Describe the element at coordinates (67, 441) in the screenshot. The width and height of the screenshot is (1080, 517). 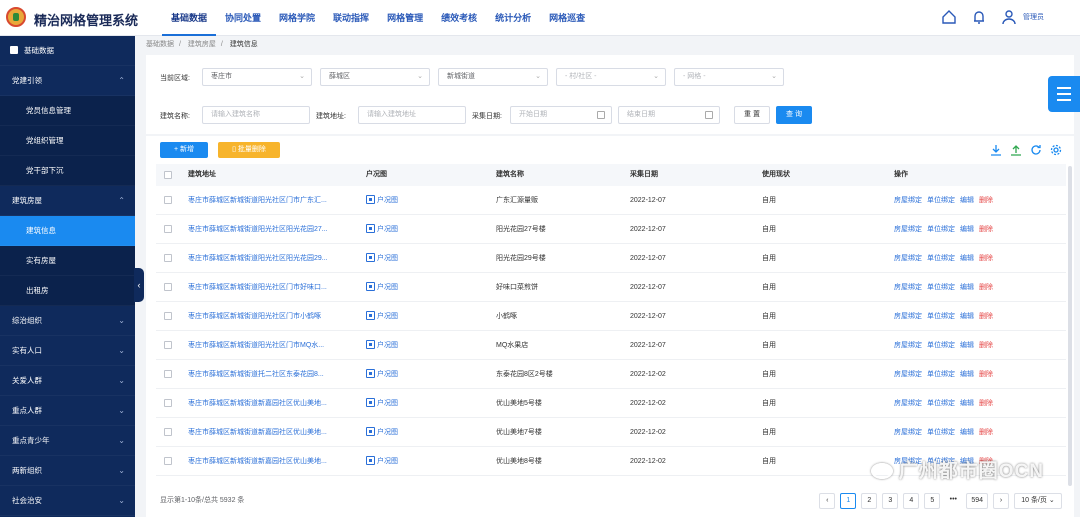
I see `sidebar-item-youth: 重点青少年 ⌄` at that location.